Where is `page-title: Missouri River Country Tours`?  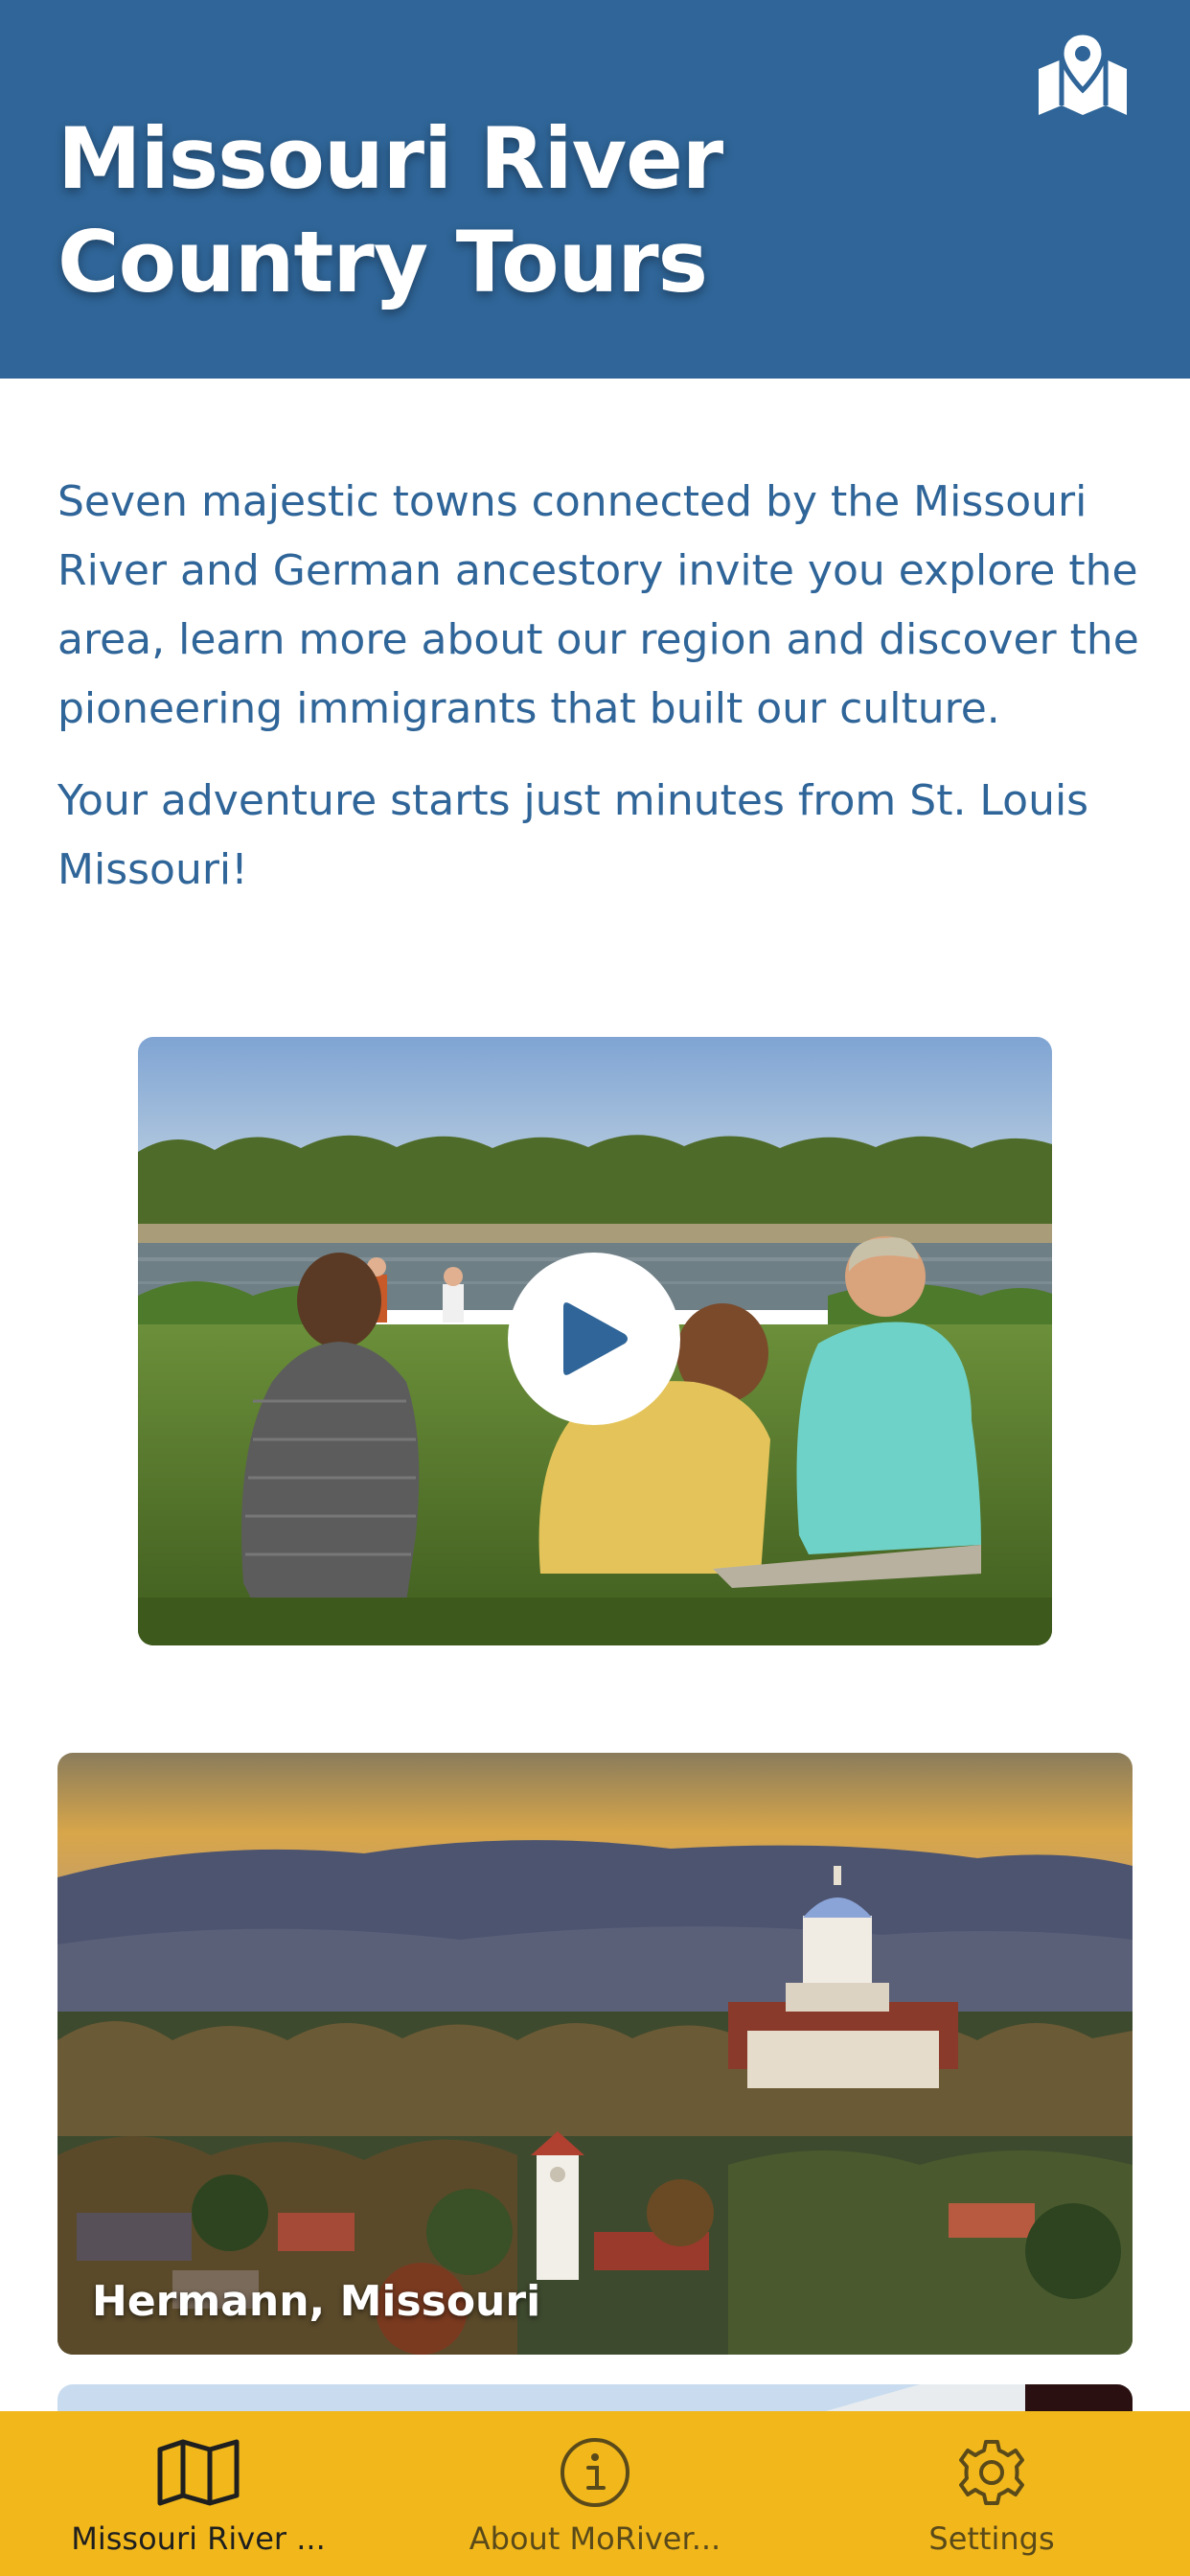
page-title: Missouri River Country Tours is located at coordinates (390, 210).